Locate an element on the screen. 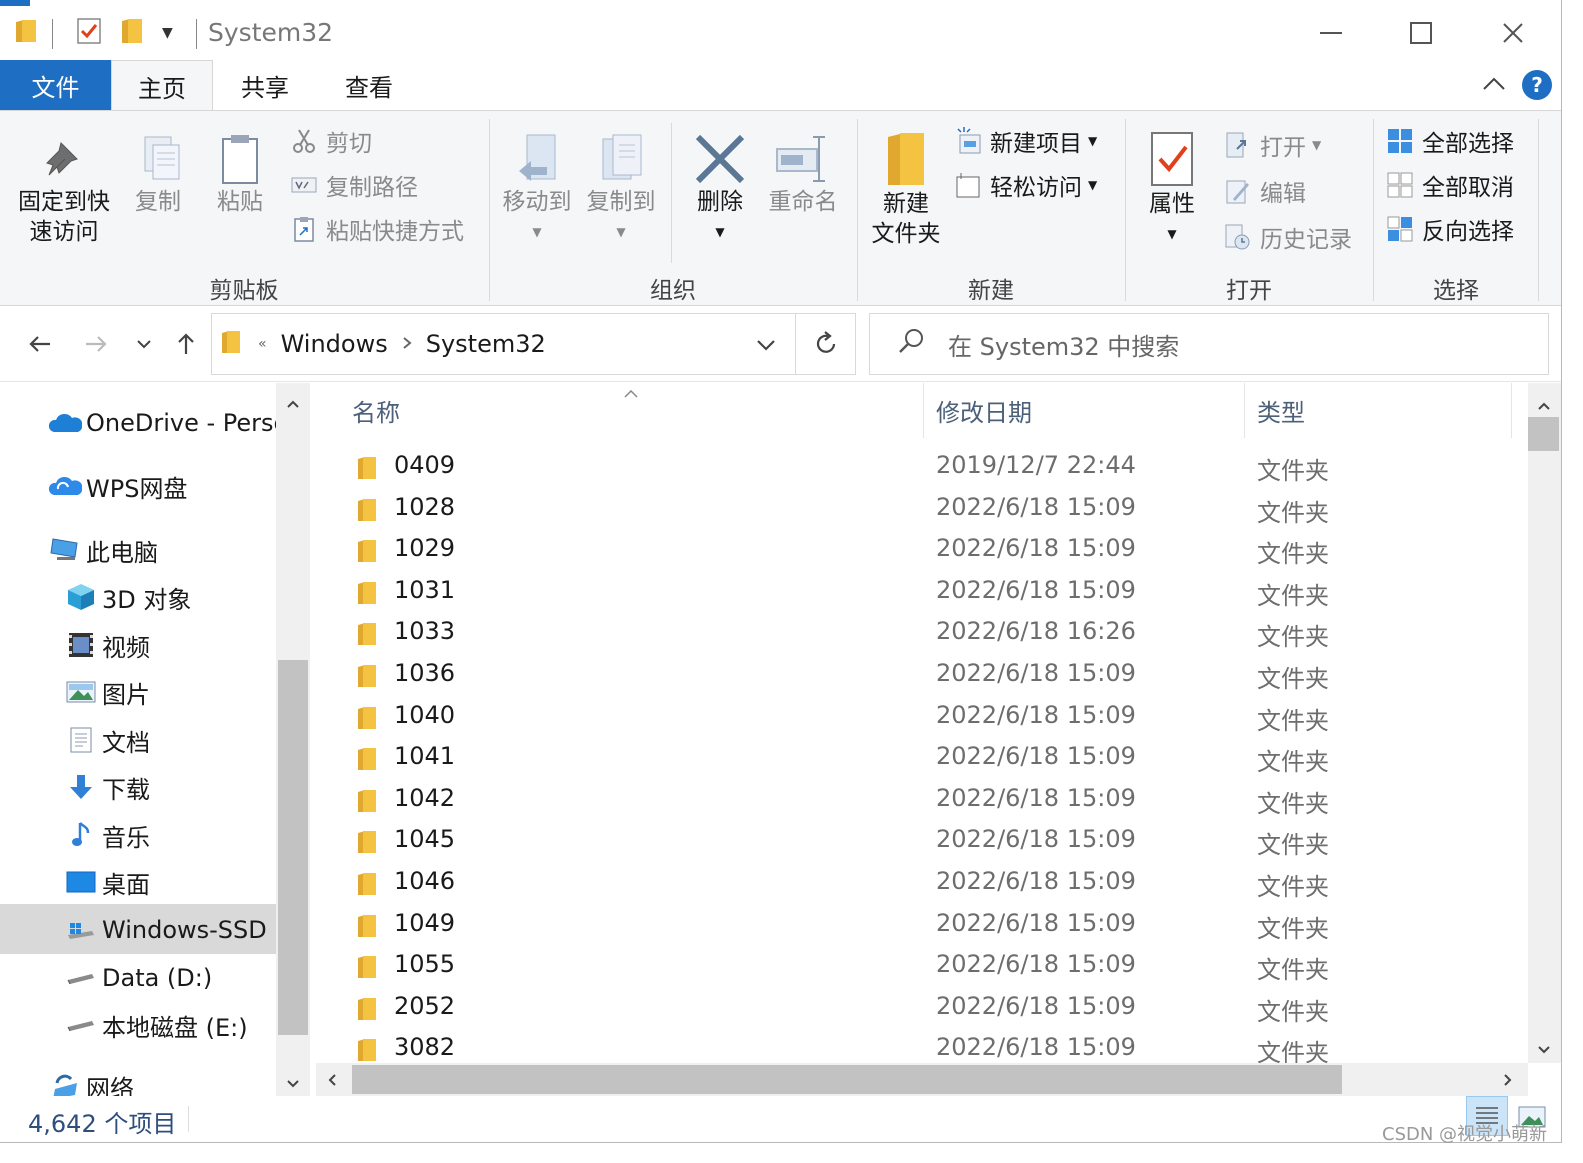 Image resolution: width=1583 pixels, height=1163 pixels. close-button is located at coordinates (1513, 33).